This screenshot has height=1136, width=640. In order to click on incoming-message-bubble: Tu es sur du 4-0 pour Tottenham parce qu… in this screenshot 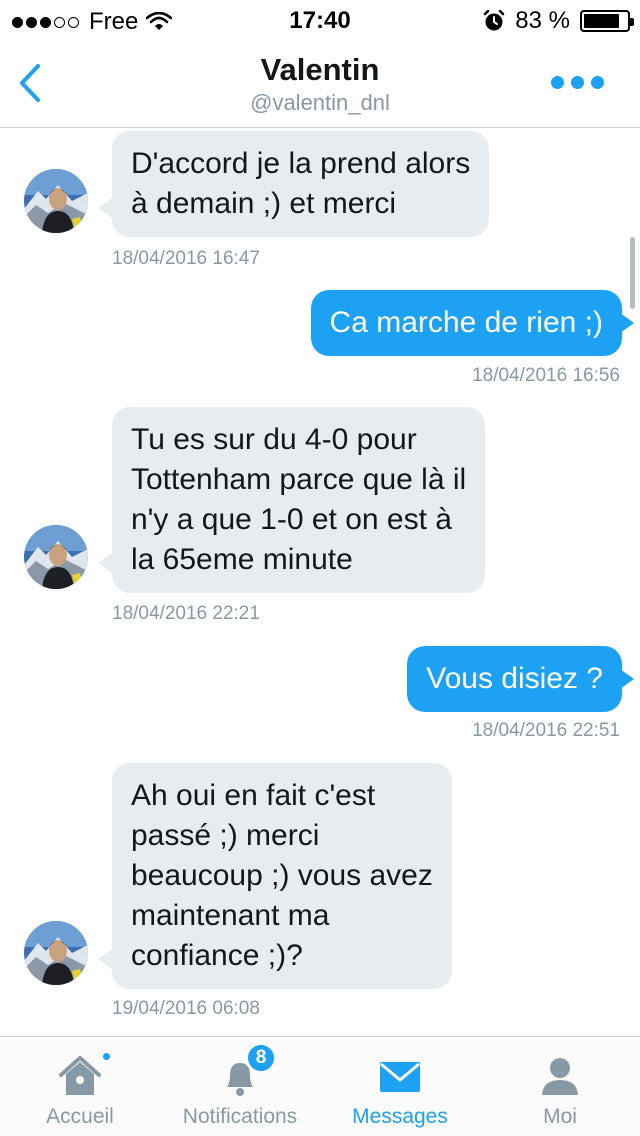, I will do `click(299, 500)`.